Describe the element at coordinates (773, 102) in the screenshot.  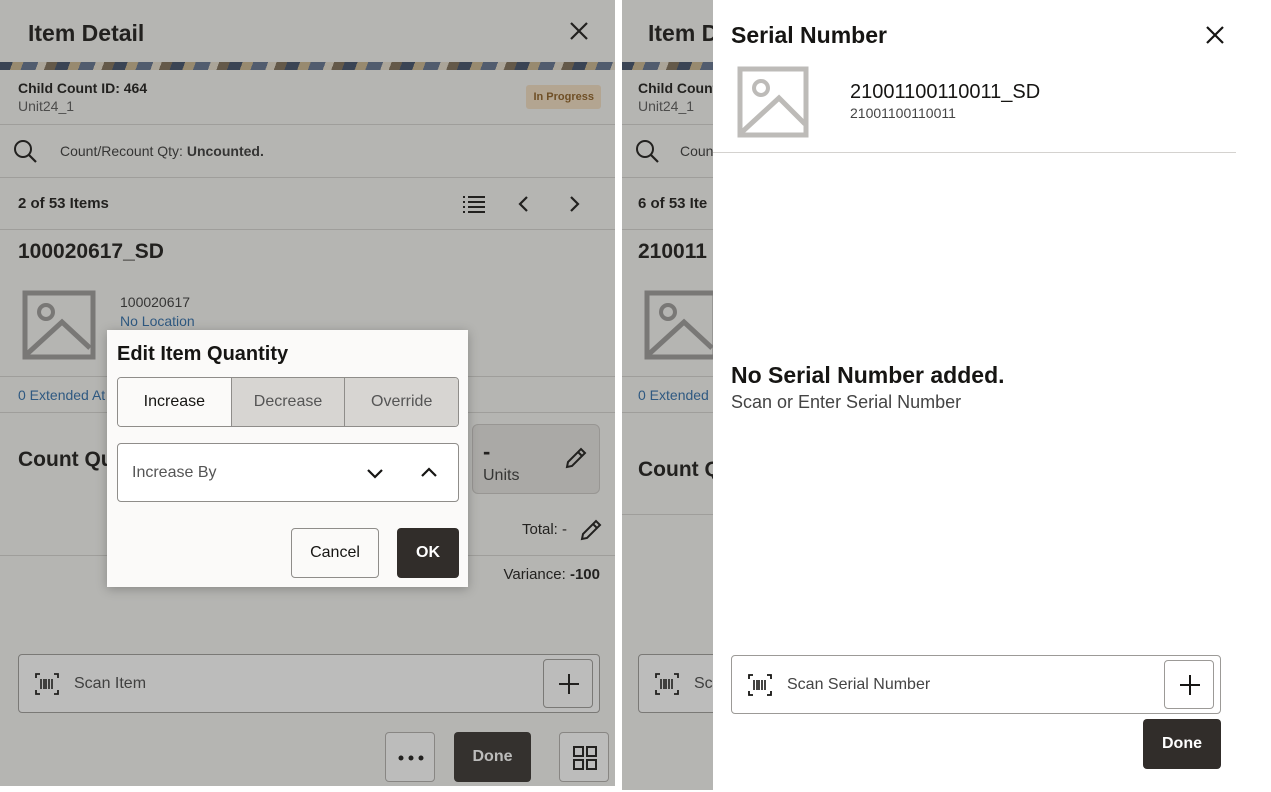
I see `image-placeholder-icon` at that location.